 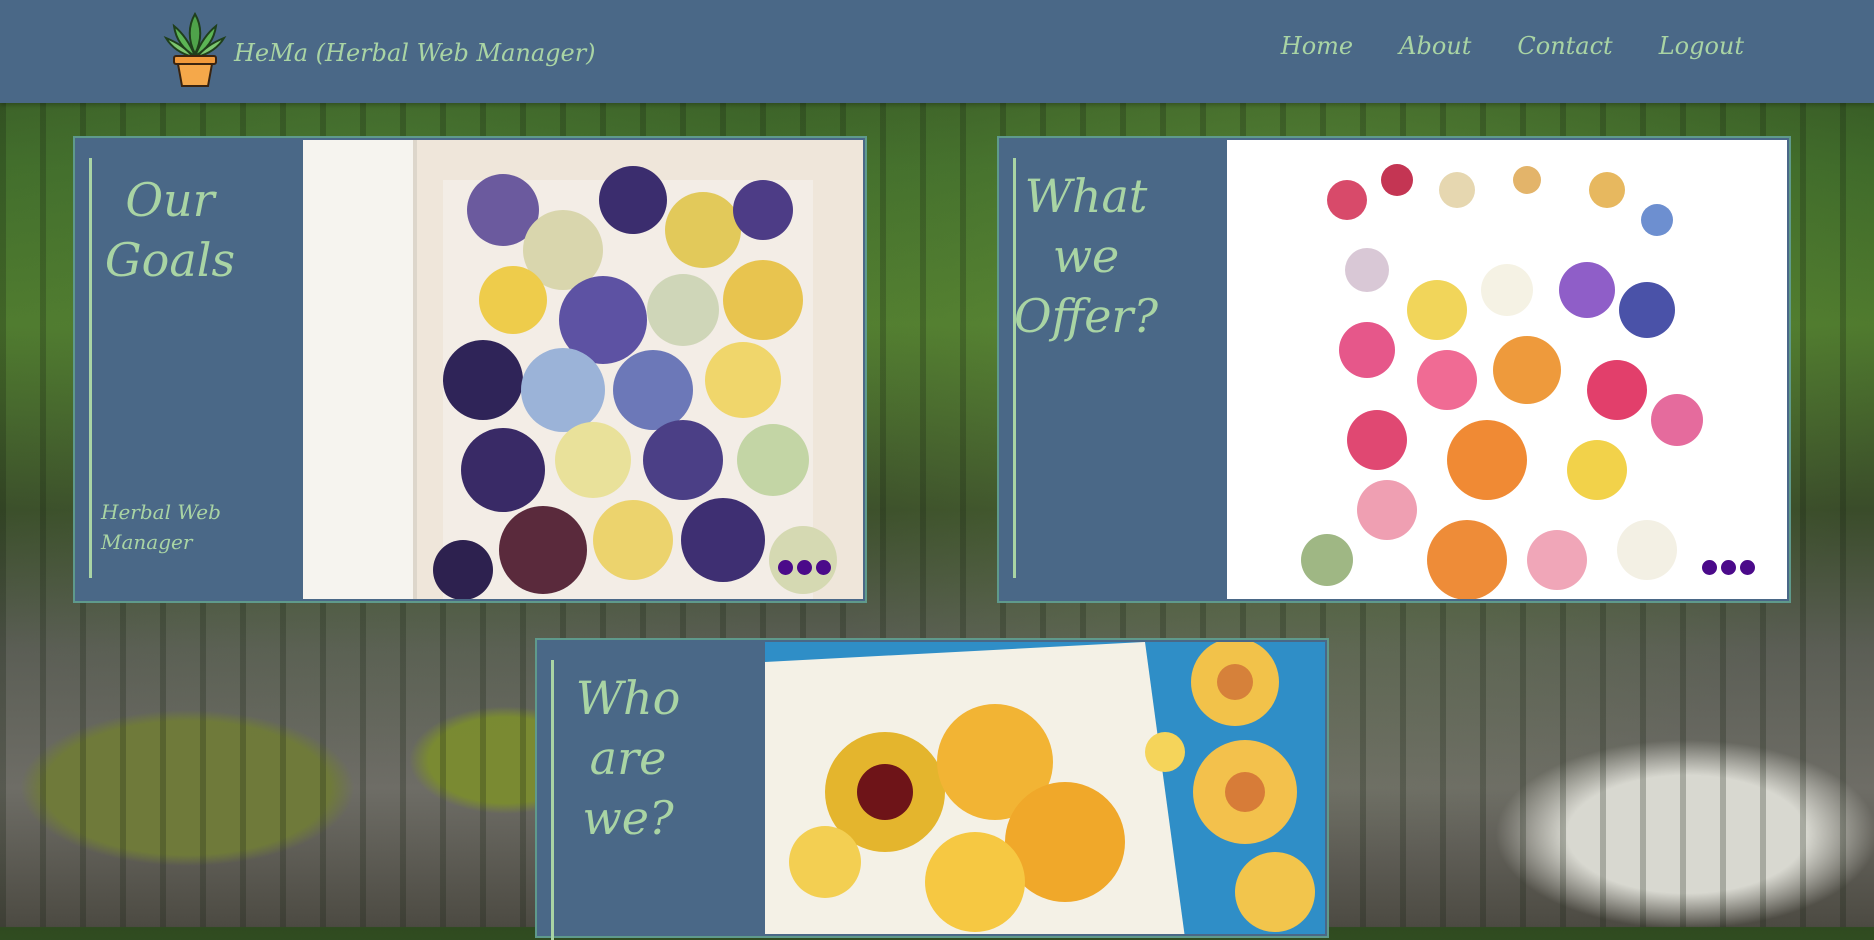 I want to click on nav-logout: Logout, so click(x=1701, y=46).